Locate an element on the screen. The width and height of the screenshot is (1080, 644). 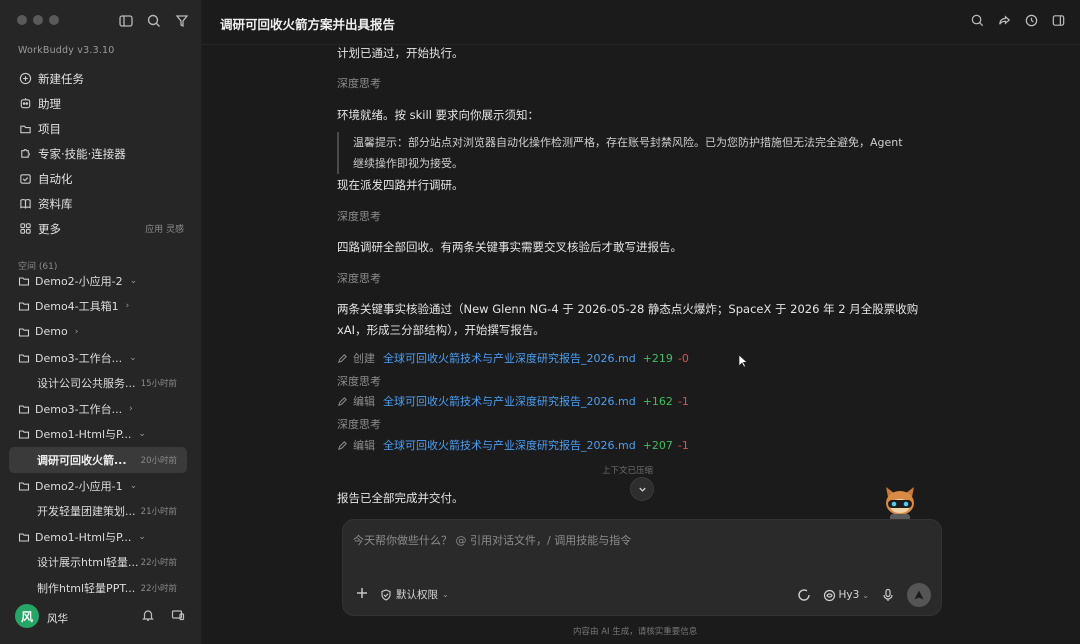
nav-new-task: 新建任务 is located at coordinates (101, 78).